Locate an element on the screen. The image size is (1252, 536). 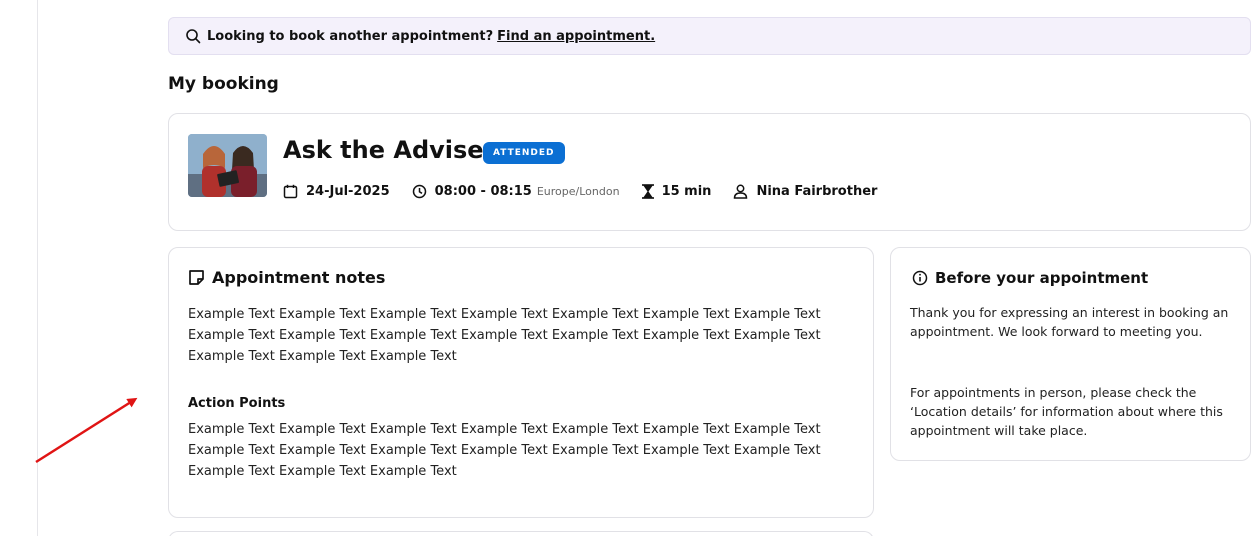
adviser-item: Nina Fairbrother is located at coordinates (805, 191).